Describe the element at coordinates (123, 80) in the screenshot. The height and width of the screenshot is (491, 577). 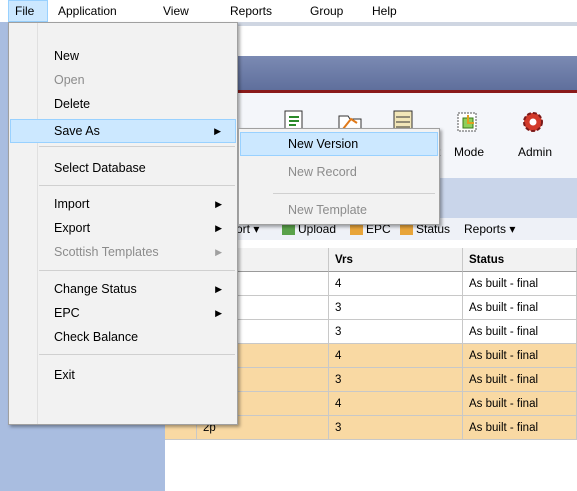
I see `menu-item-open: Open` at that location.